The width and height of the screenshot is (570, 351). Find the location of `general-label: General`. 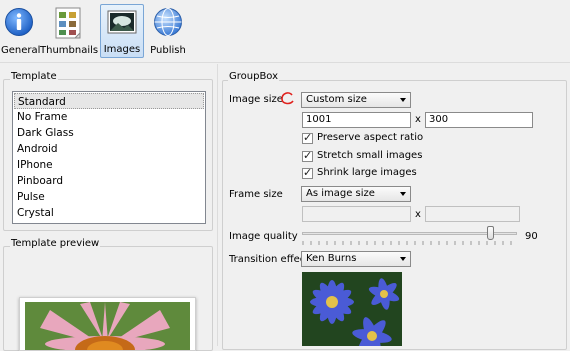

general-label: General is located at coordinates (21, 50).